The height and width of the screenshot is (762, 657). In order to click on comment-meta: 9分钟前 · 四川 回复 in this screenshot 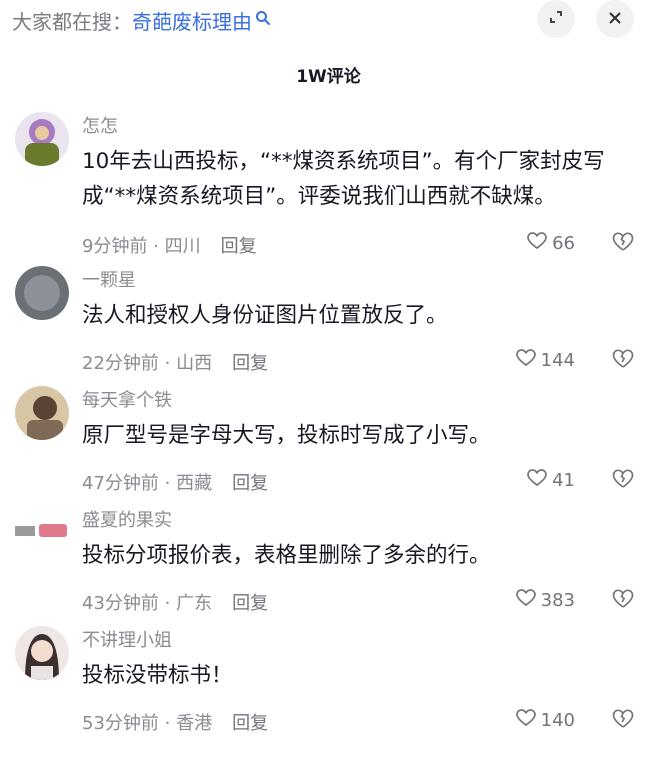, I will do `click(169, 246)`.